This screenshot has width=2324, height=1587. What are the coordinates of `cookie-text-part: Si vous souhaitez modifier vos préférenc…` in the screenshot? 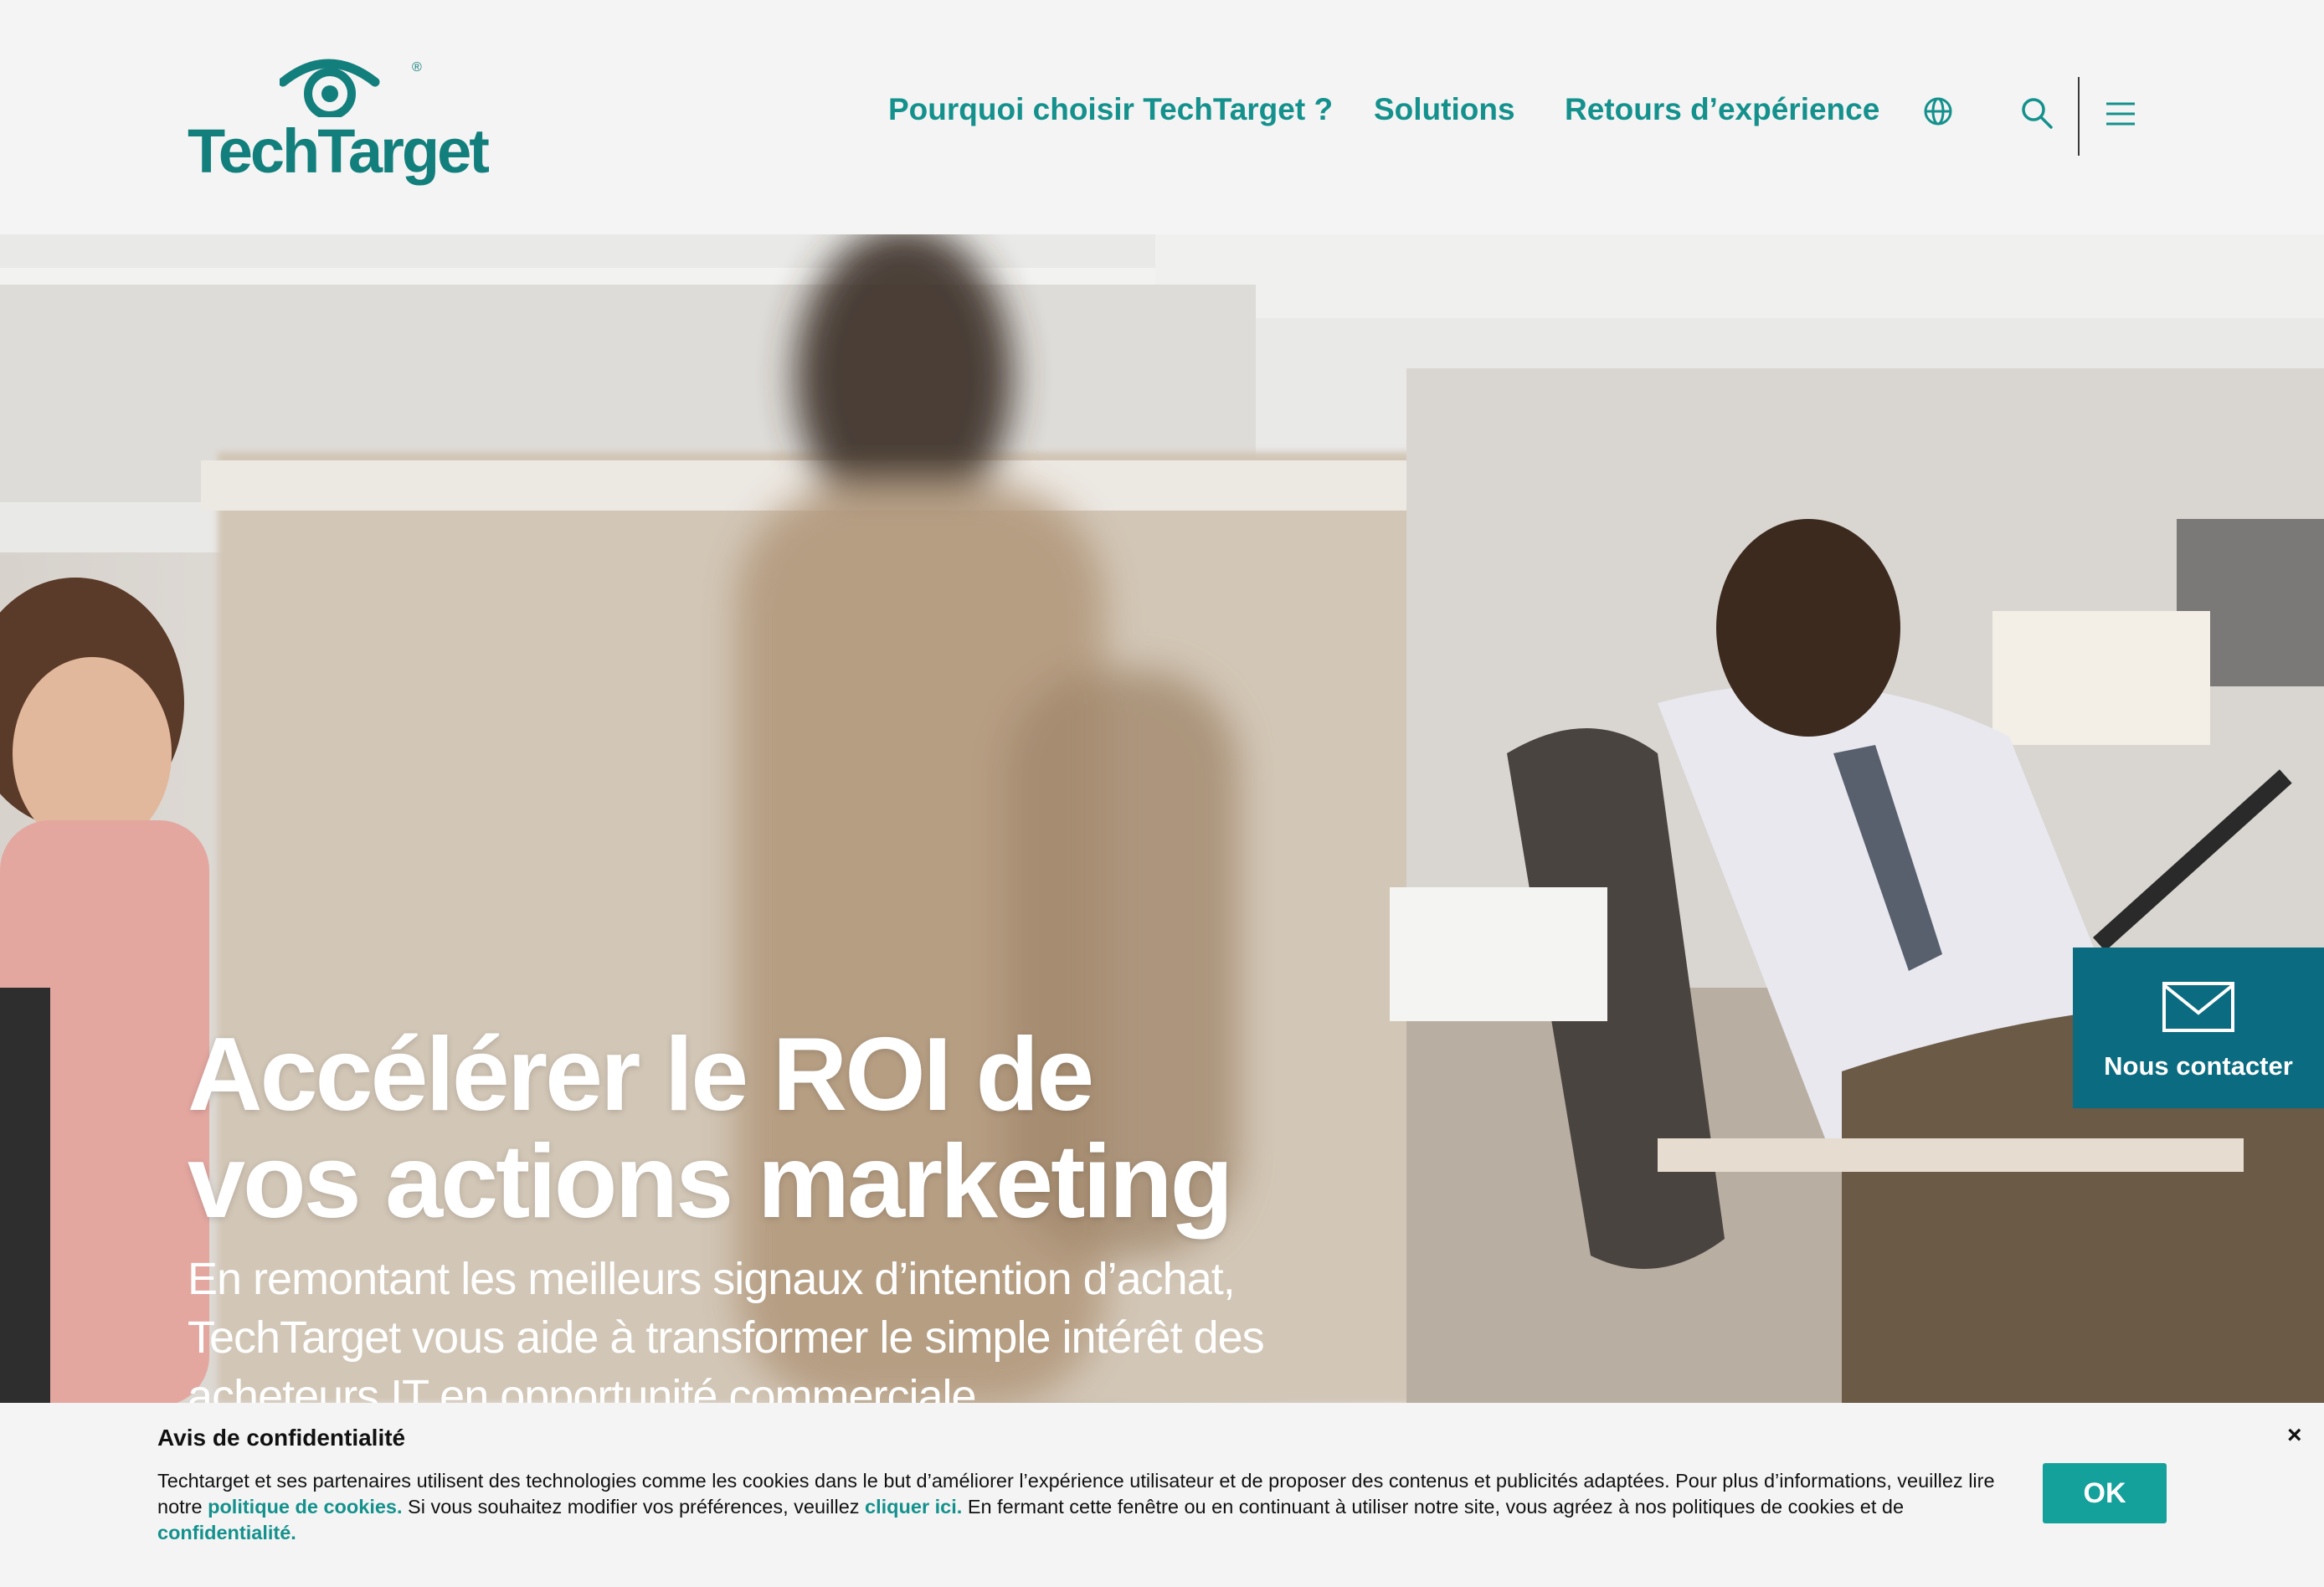 It's located at (634, 1507).